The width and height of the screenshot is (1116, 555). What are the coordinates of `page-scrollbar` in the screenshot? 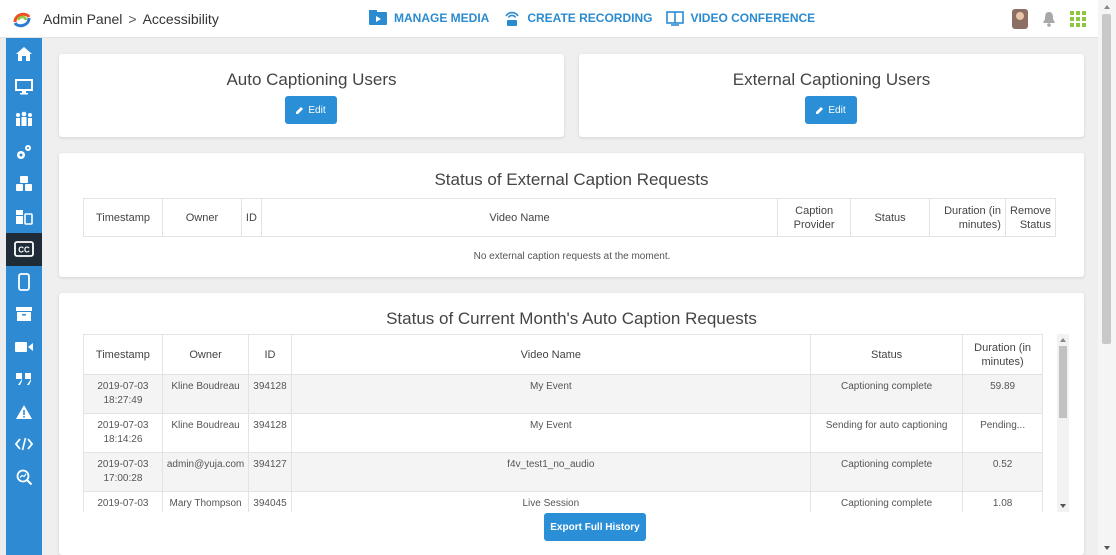 It's located at (1107, 277).